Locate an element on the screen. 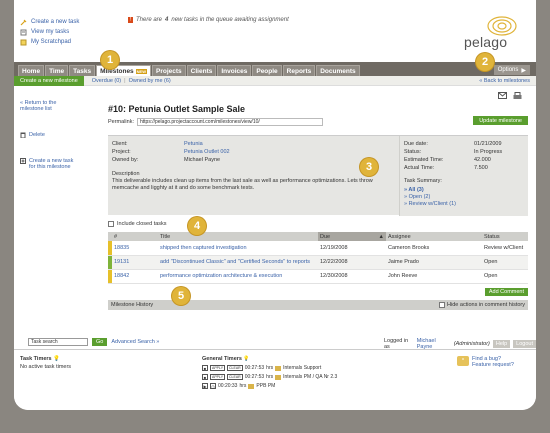  actual-label: Actual Time: is located at coordinates (419, 168).